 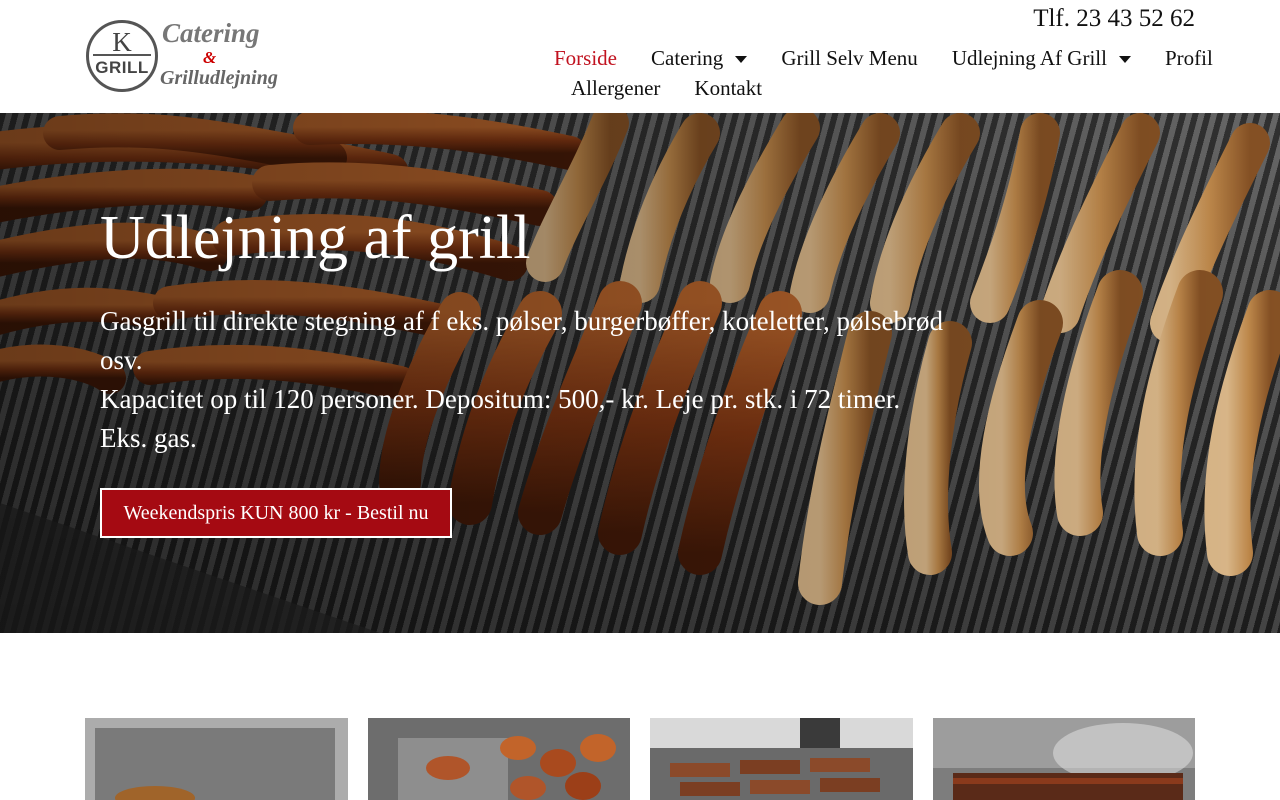 I want to click on logo-ampersand: &, so click(x=210, y=57).